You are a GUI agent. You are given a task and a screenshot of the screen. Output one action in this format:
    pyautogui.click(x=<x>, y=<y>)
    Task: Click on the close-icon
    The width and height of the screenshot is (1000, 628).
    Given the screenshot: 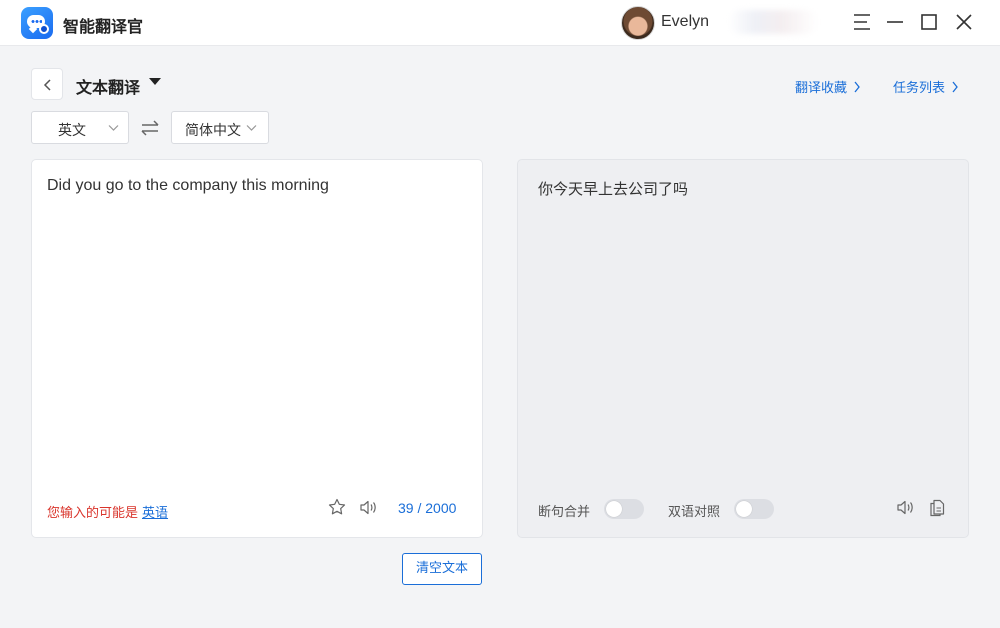 What is the action you would take?
    pyautogui.click(x=964, y=22)
    